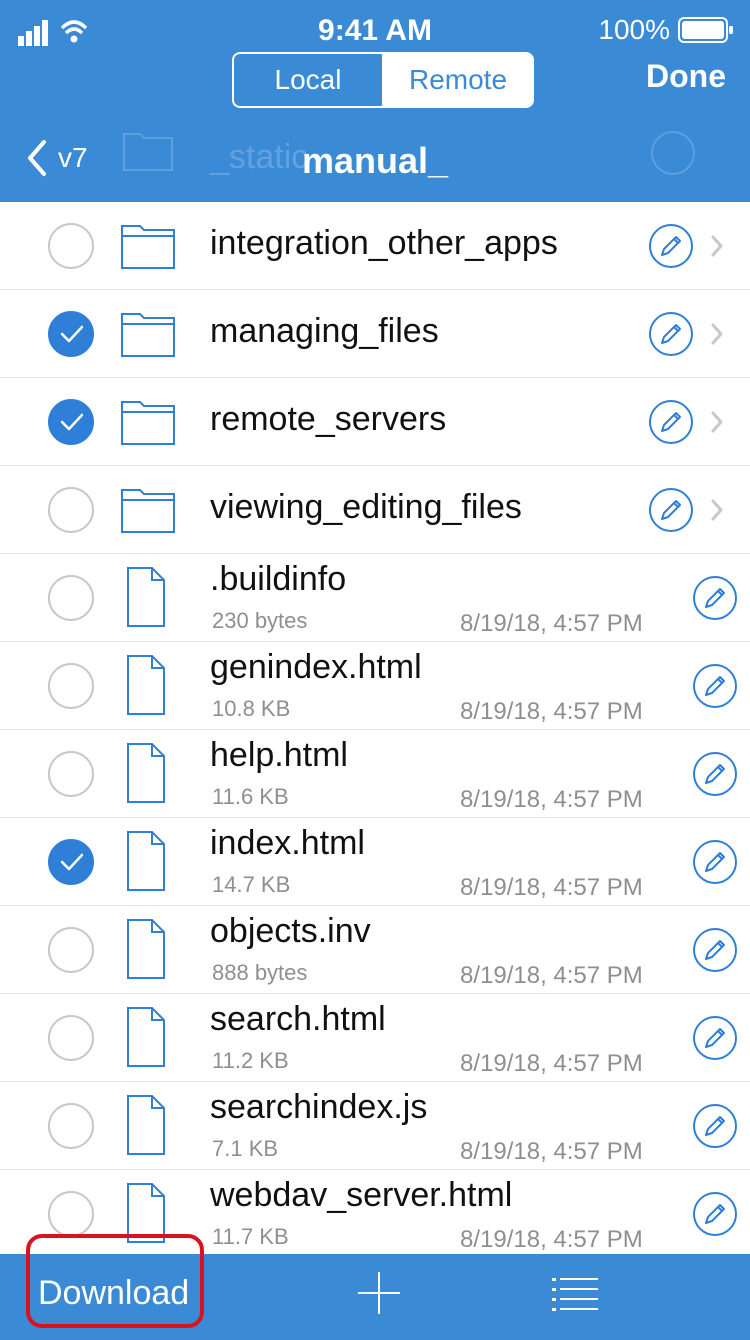  What do you see at coordinates (375, 598) in the screenshot?
I see `file-row: .buildinfo 230 bytes 8/19/18, 4:57 PM` at bounding box center [375, 598].